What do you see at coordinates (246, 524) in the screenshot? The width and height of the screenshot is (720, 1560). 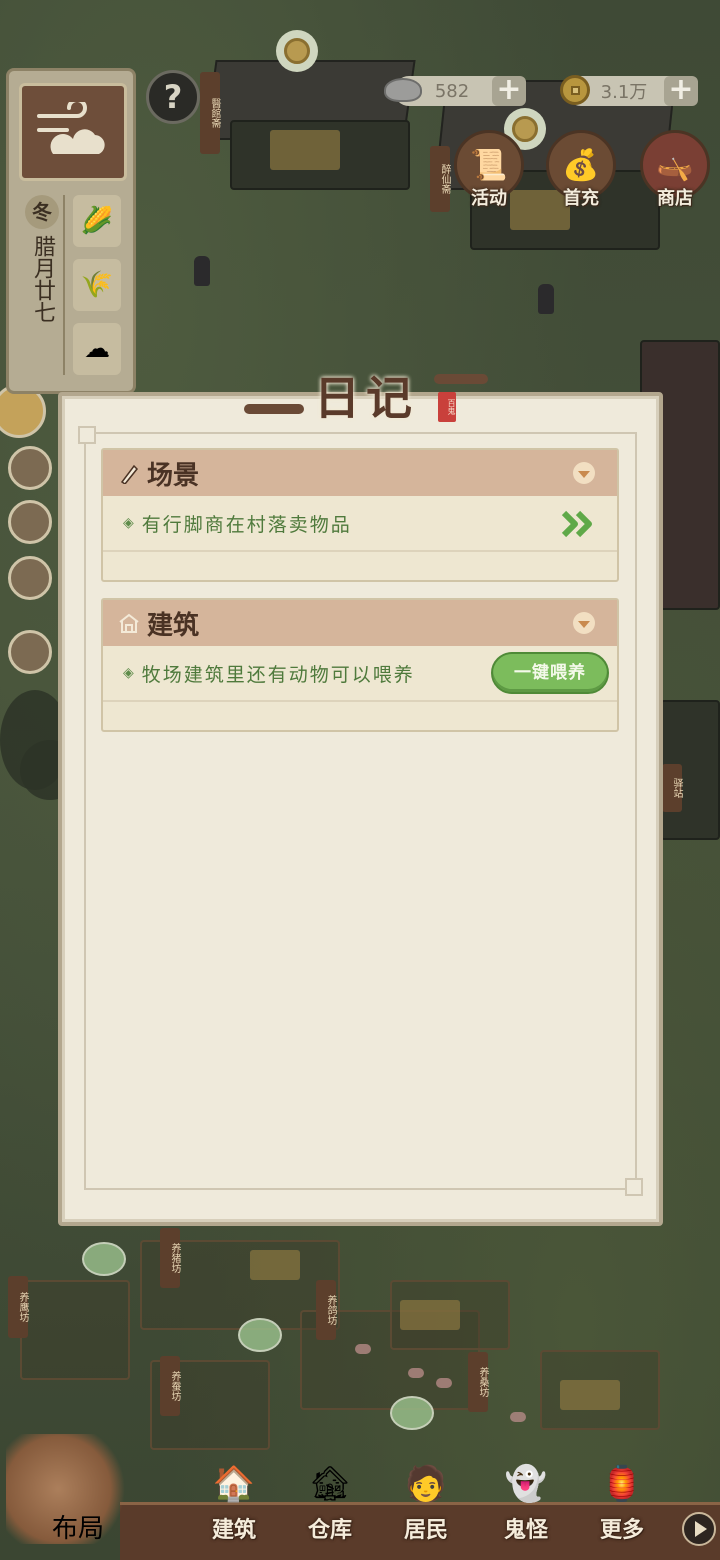 I see `diary-entry-text: 有行脚商在村落卖物品` at bounding box center [246, 524].